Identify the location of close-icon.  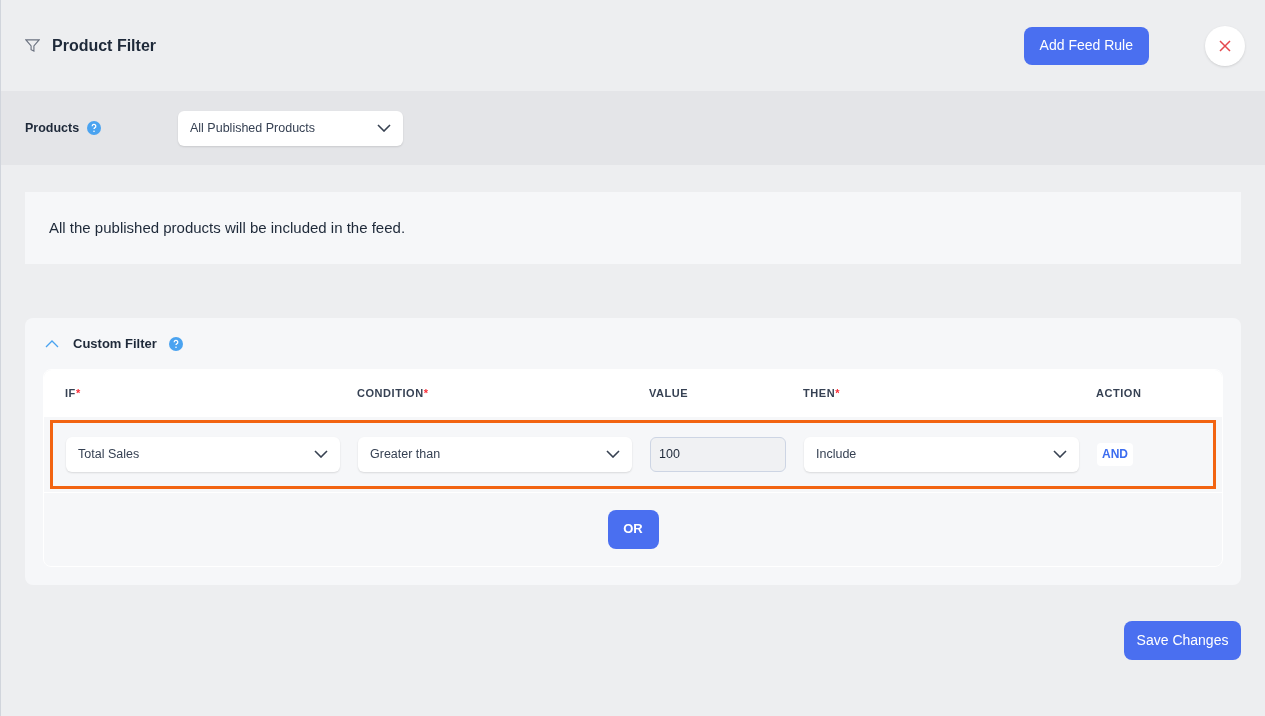
(1225, 45).